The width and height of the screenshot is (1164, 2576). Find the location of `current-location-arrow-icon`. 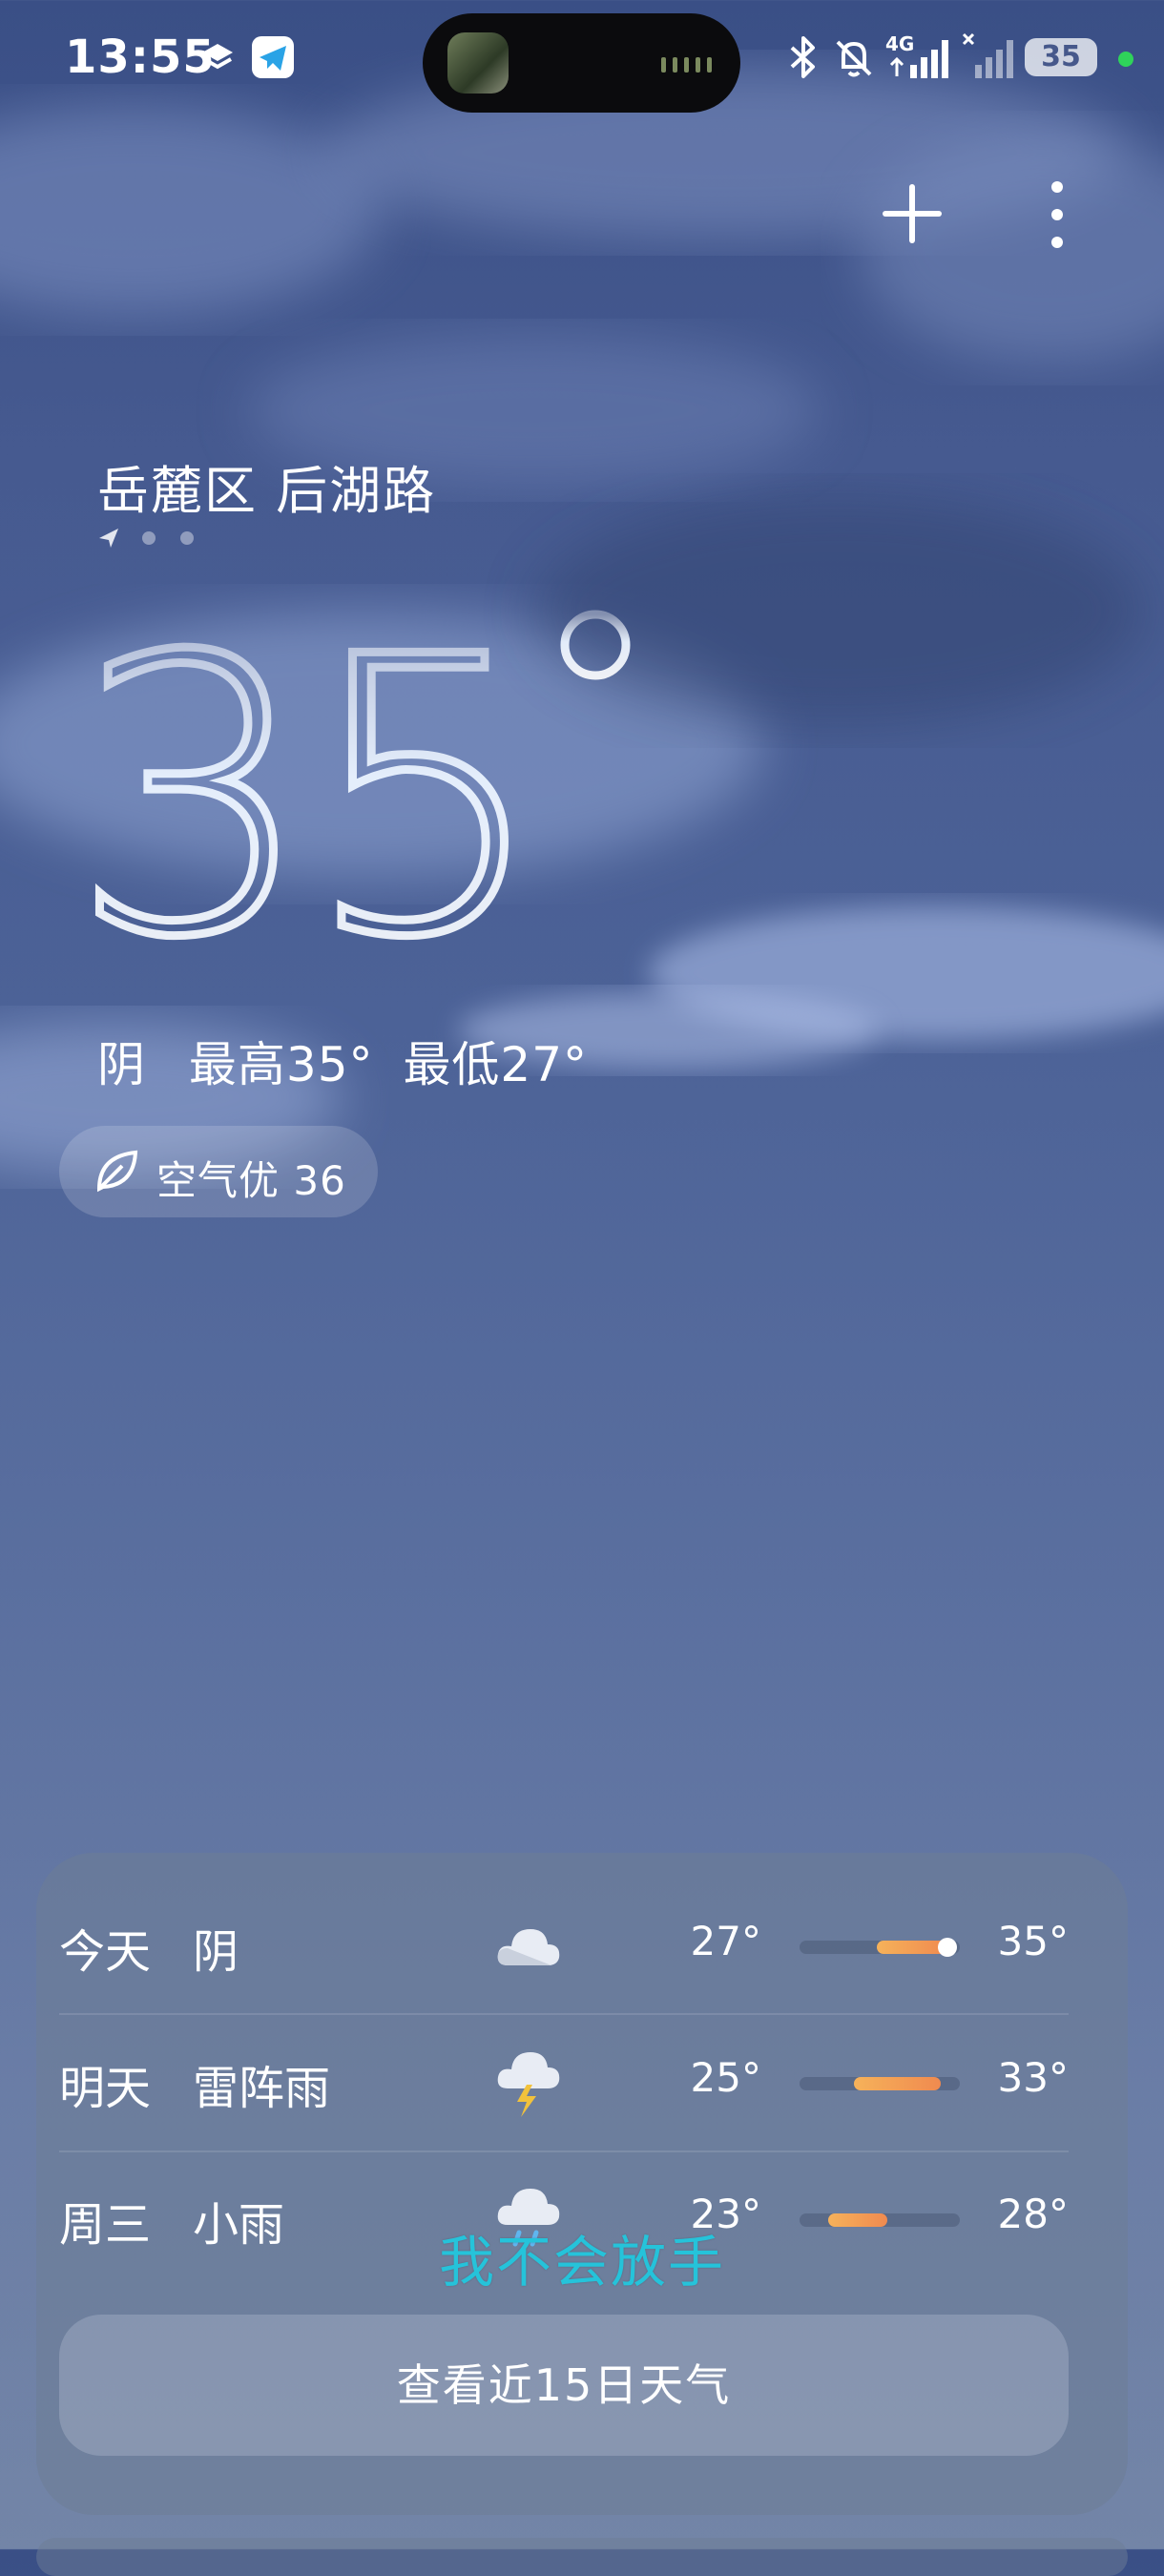

current-location-arrow-icon is located at coordinates (108, 538).